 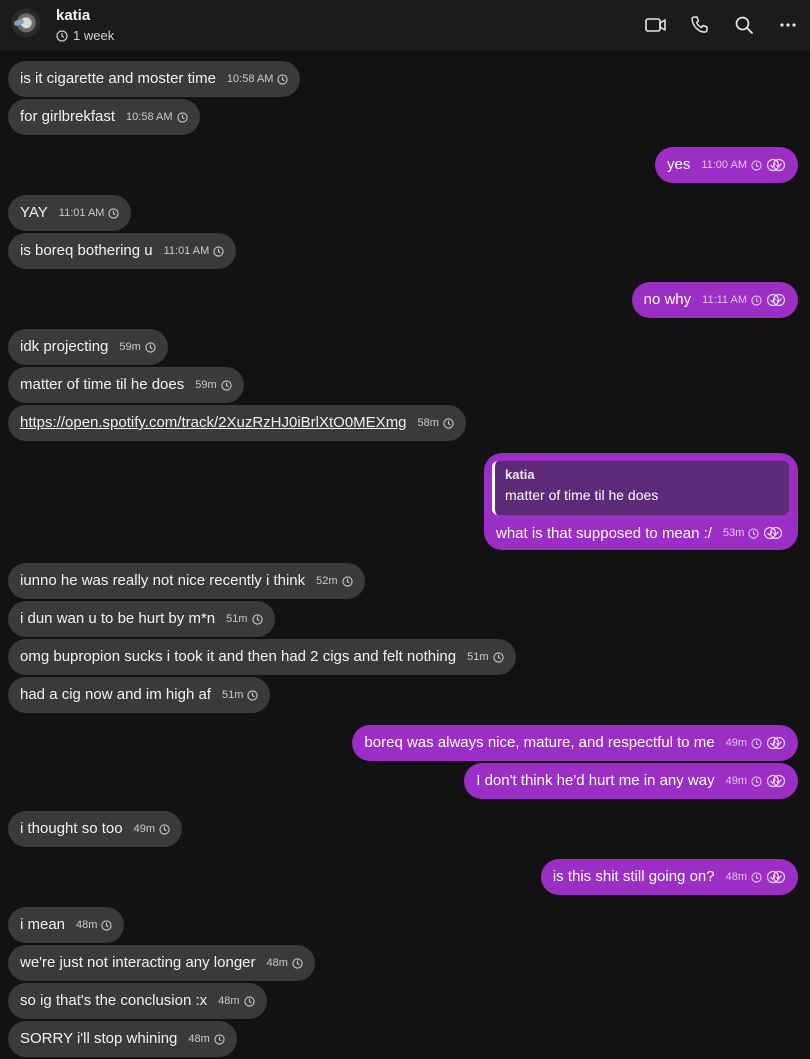 What do you see at coordinates (34, 212) in the screenshot?
I see `message-text: YAY` at bounding box center [34, 212].